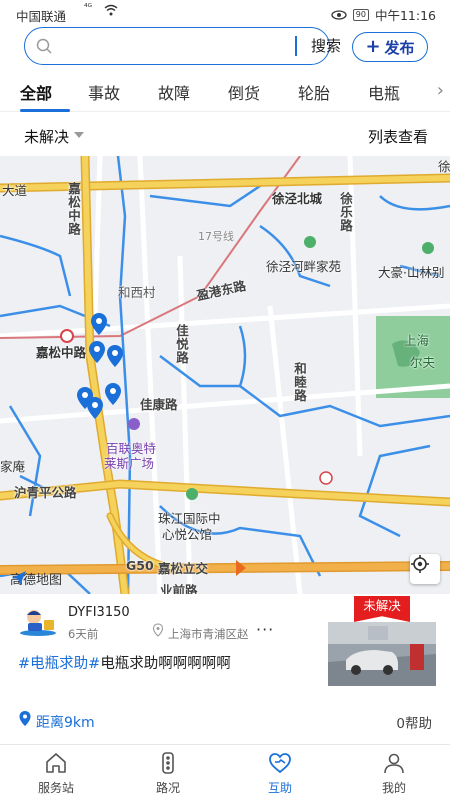 The image size is (450, 800). What do you see at coordinates (111, 10) in the screenshot?
I see `wifi-icon` at bounding box center [111, 10].